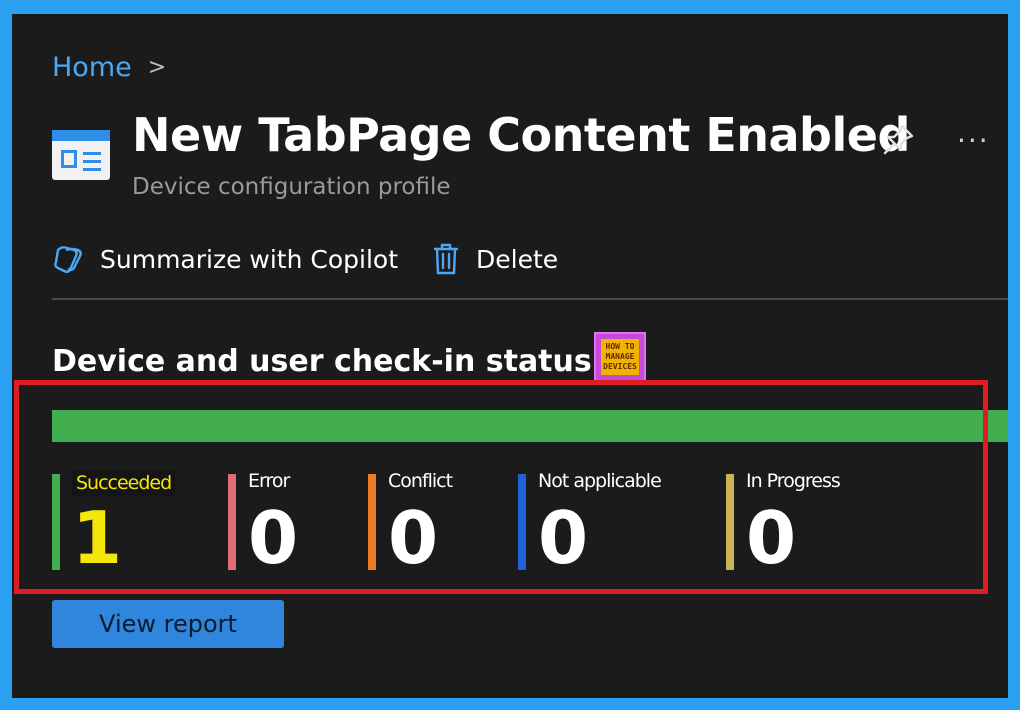 Image resolution: width=1020 pixels, height=710 pixels. Describe the element at coordinates (168, 624) in the screenshot. I see `view-report-button: View report` at that location.